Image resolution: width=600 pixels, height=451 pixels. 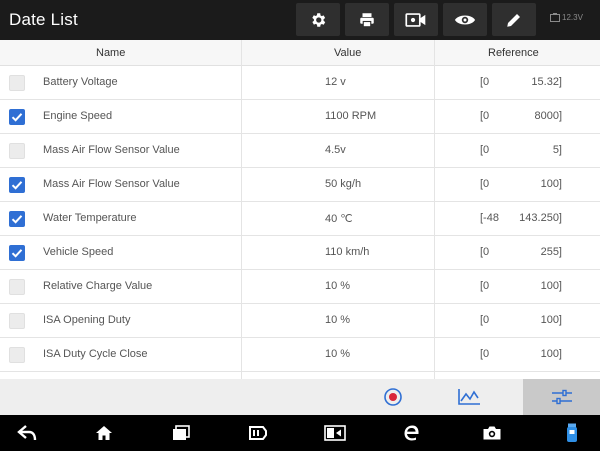 I want to click on row-name: Water Temperature, so click(x=90, y=218).